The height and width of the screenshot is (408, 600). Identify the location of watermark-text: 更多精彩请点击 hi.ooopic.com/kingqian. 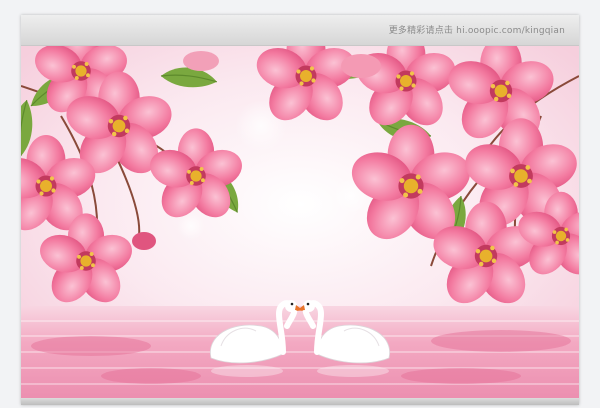
(476, 31).